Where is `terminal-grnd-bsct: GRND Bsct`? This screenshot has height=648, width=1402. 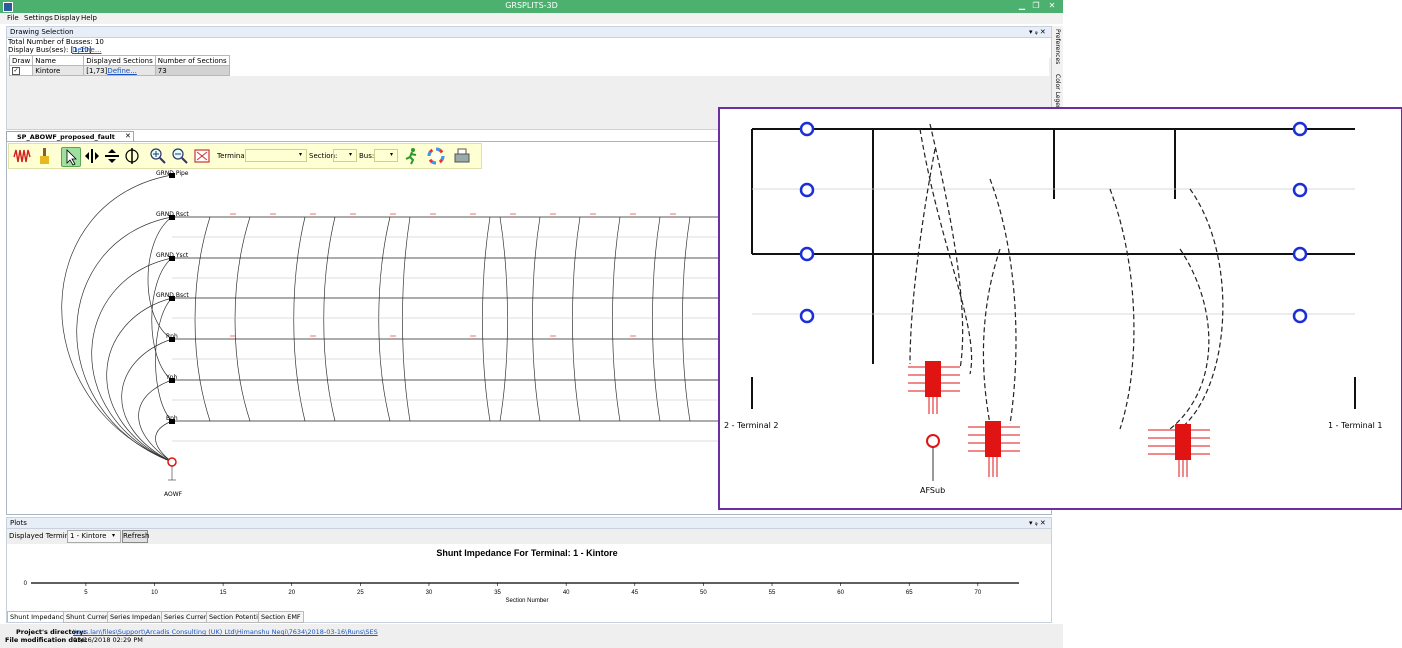 terminal-grnd-bsct: GRND Bsct is located at coordinates (172, 295).